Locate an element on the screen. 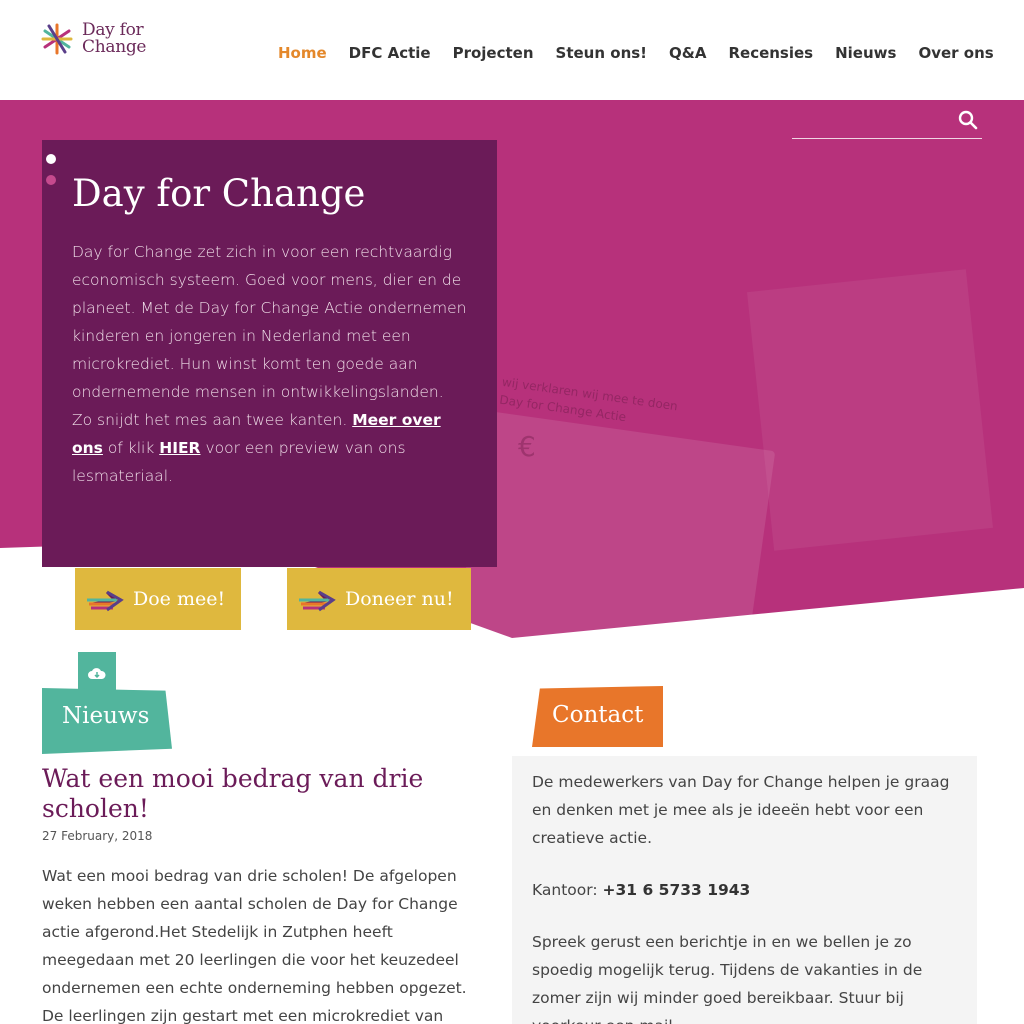  donate-button-label: Doneer nu! is located at coordinates (399, 599).